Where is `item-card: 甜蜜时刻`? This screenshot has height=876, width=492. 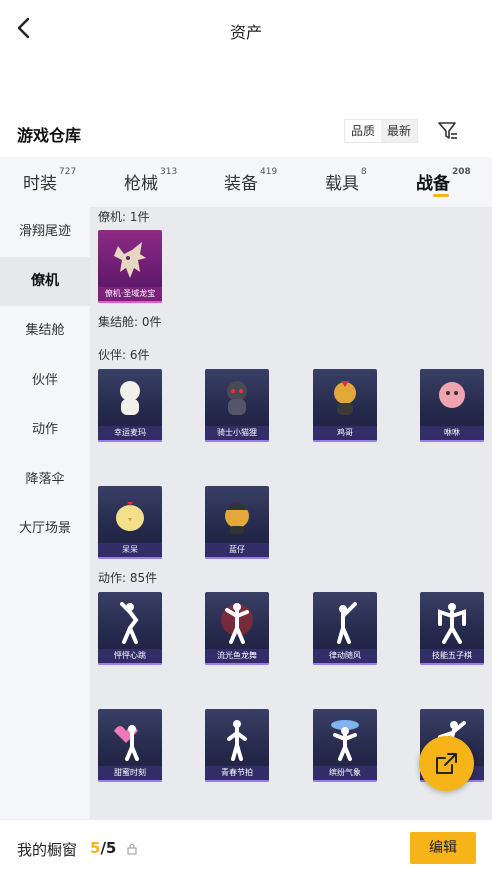
item-card: 甜蜜时刻 is located at coordinates (130, 745).